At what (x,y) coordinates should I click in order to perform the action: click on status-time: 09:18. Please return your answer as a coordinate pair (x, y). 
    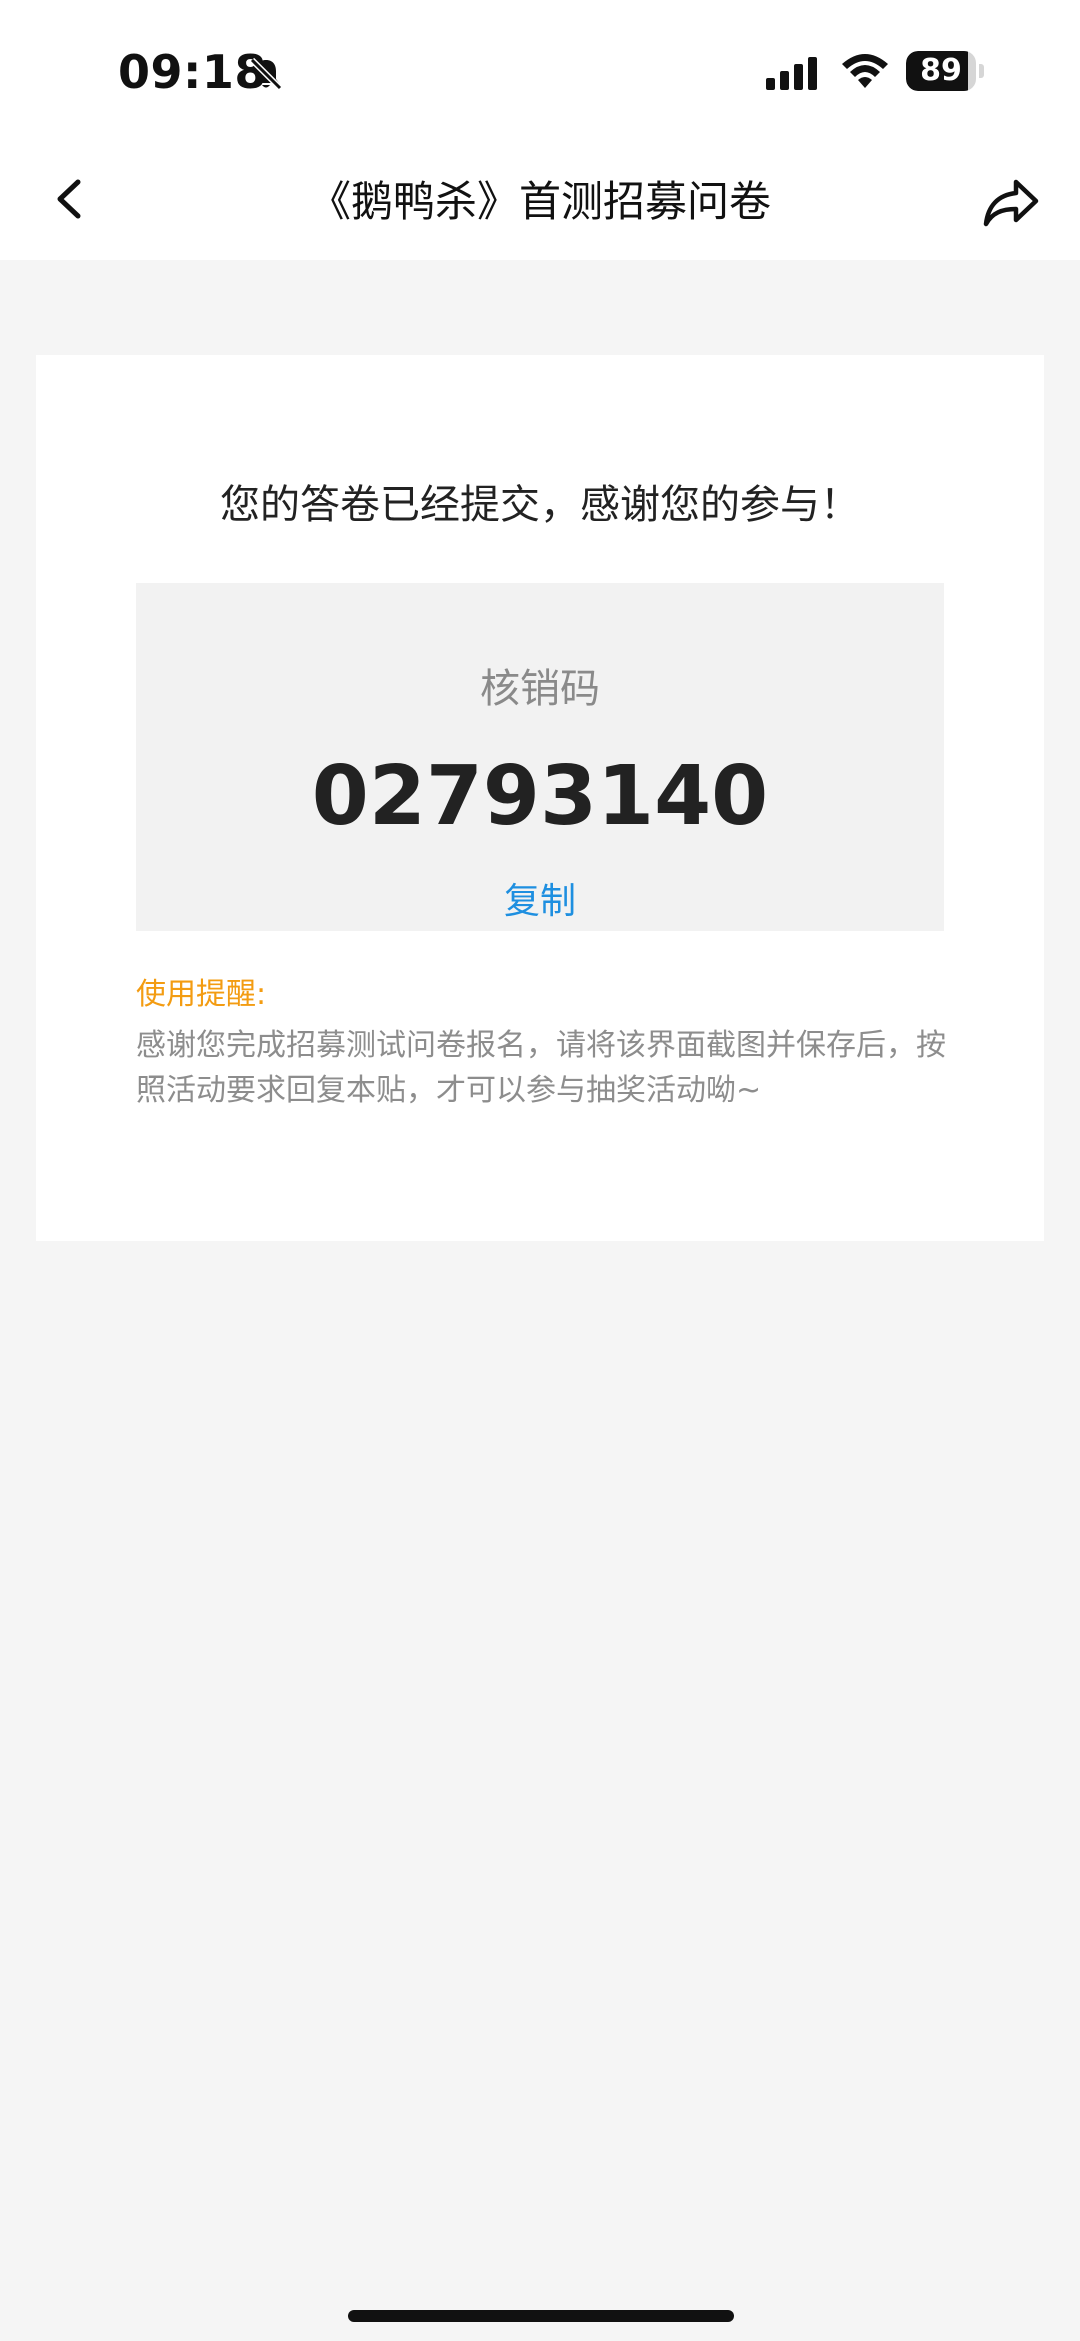
    Looking at the image, I should click on (192, 72).